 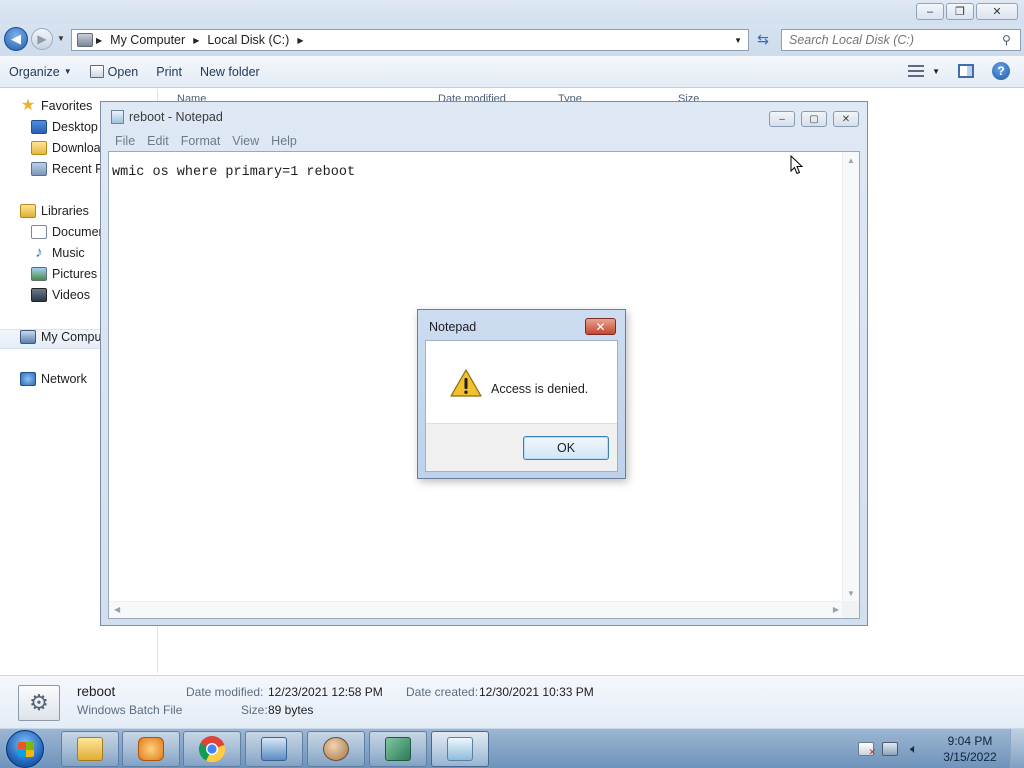 I want to click on dialog-close-button: ✕, so click(x=600, y=326).